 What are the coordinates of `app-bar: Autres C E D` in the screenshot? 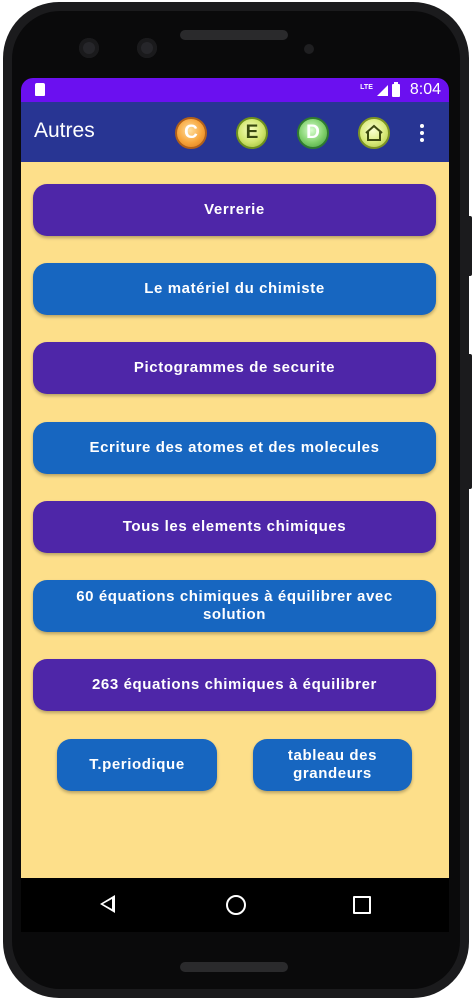 It's located at (235, 132).